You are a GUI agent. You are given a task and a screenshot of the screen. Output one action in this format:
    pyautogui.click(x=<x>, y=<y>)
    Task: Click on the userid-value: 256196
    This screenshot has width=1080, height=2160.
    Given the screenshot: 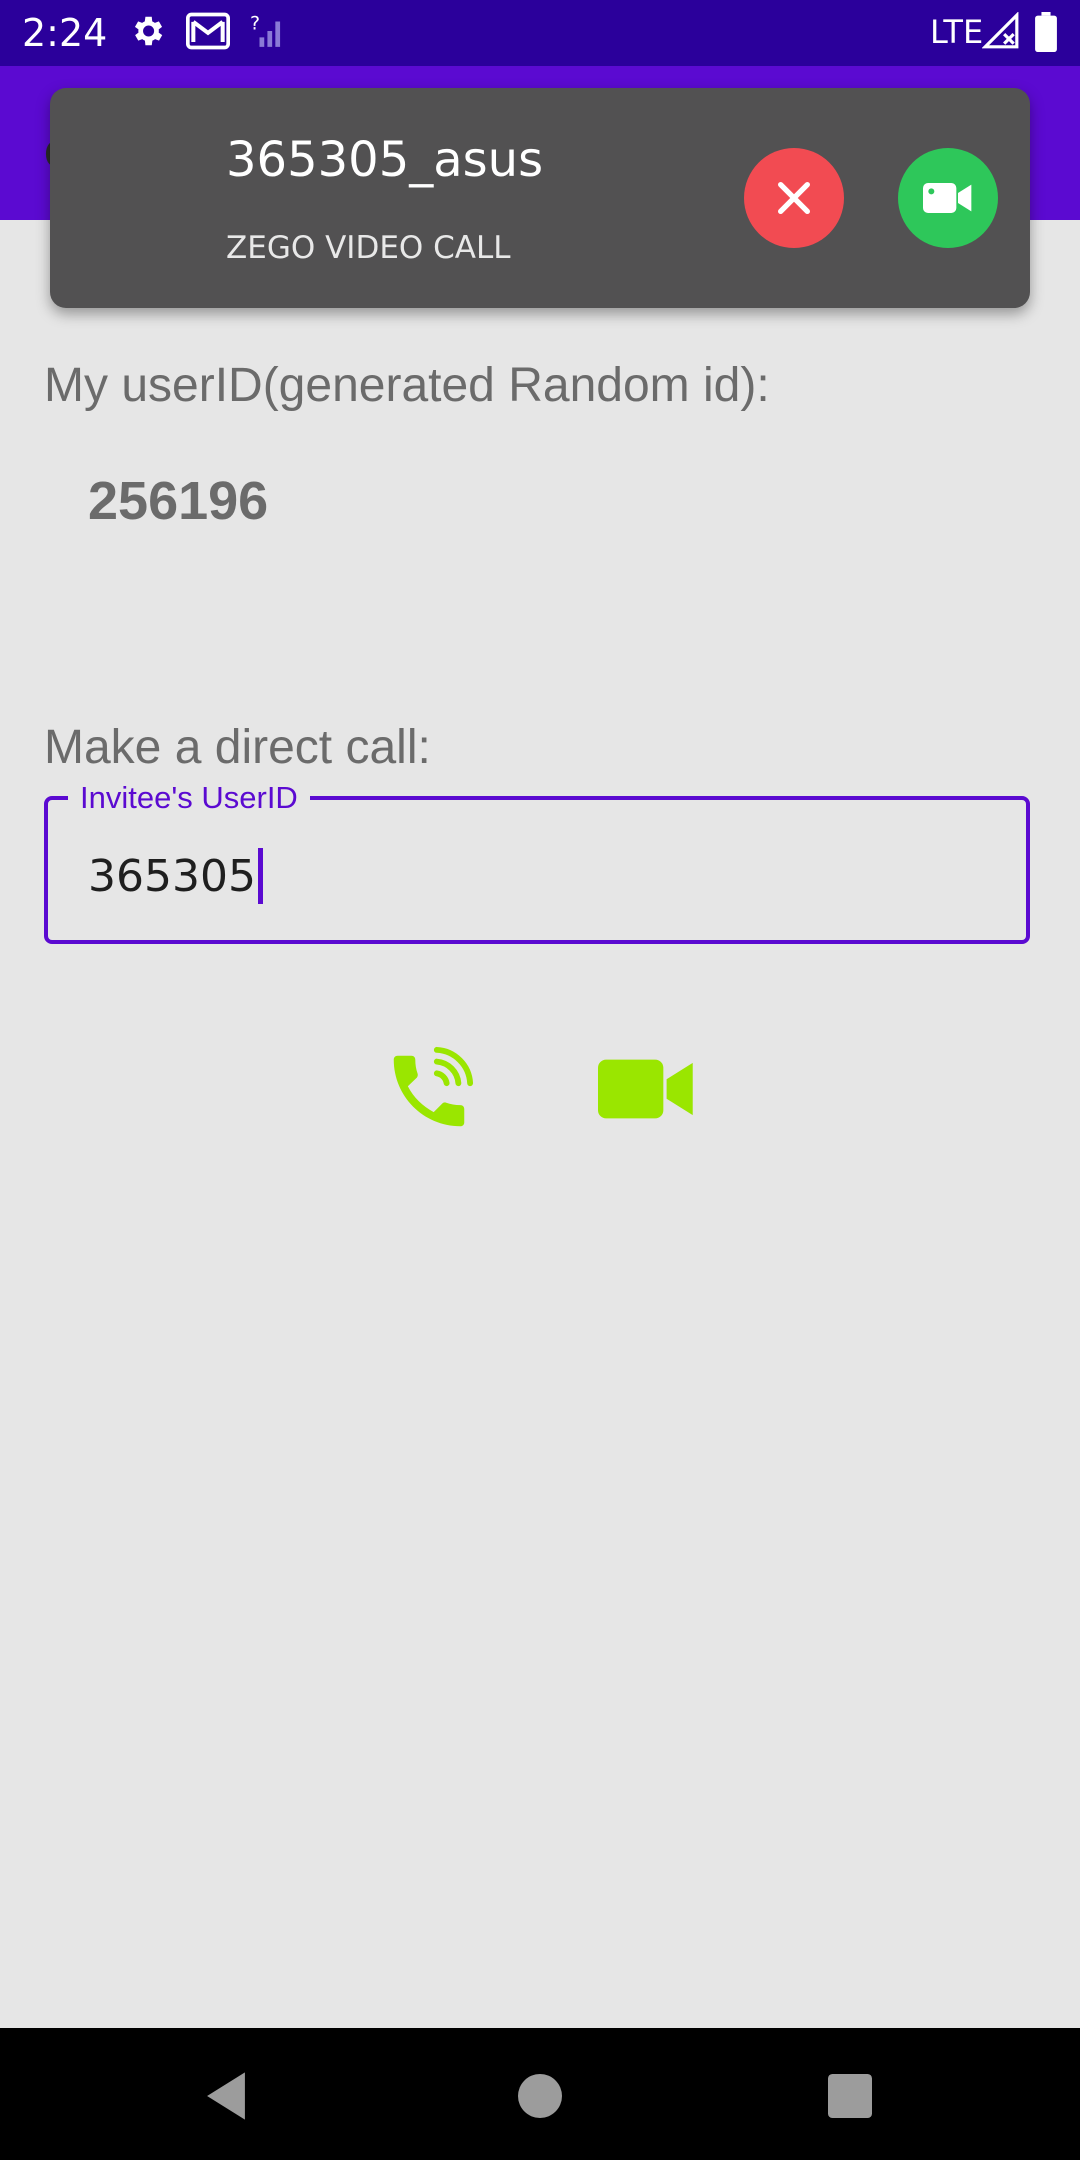 What is the action you would take?
    pyautogui.click(x=178, y=501)
    